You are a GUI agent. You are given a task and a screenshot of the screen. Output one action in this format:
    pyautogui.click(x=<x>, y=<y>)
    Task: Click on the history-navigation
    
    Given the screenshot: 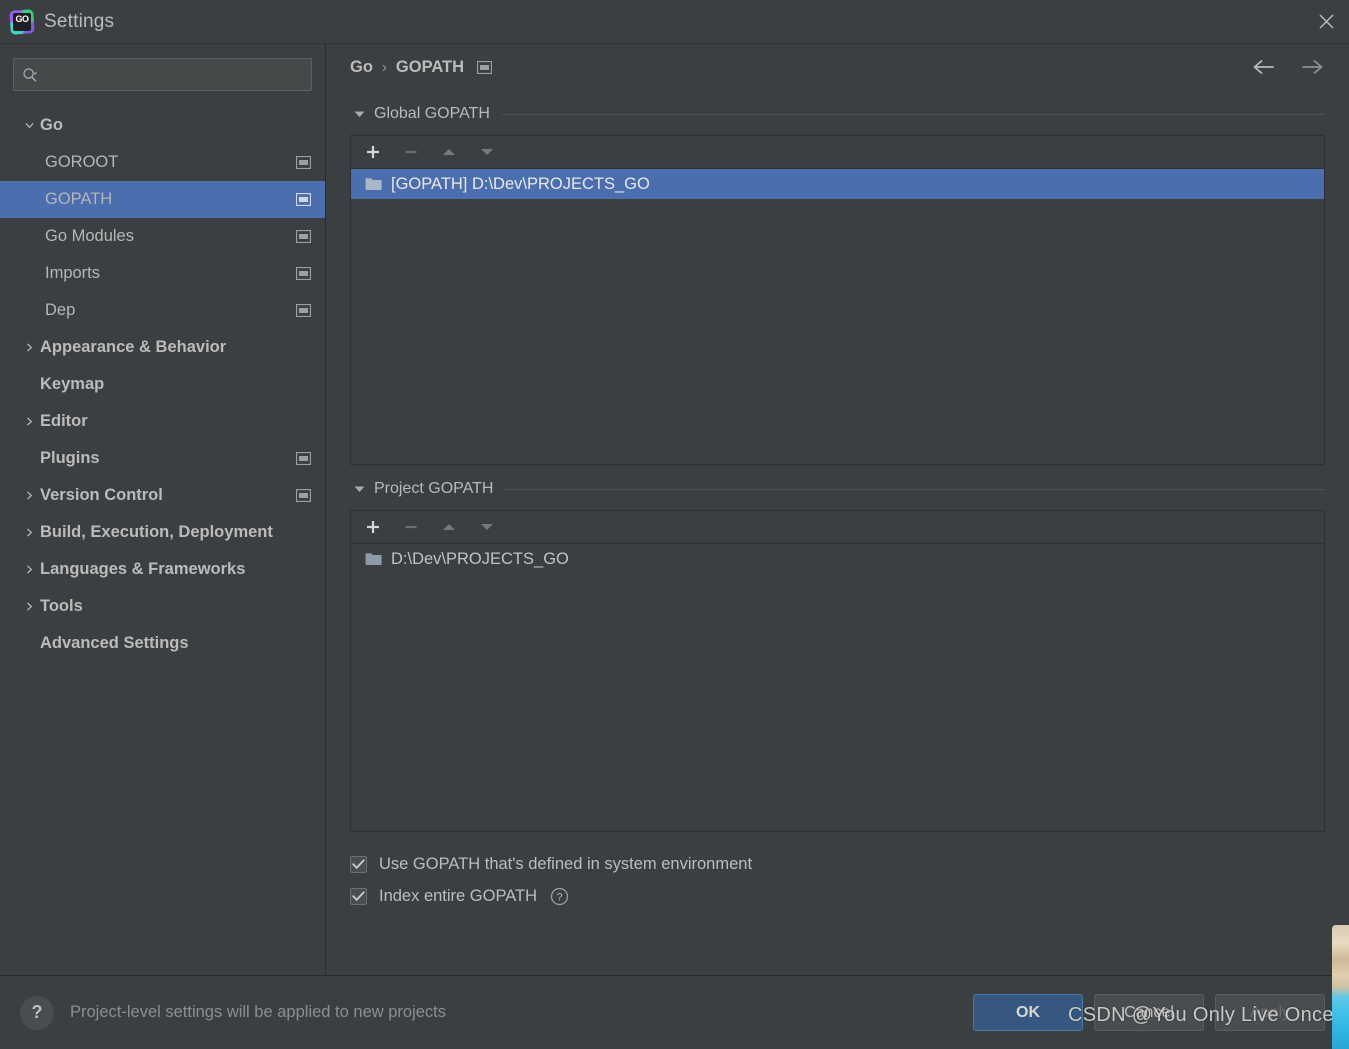 What is the action you would take?
    pyautogui.click(x=1288, y=67)
    